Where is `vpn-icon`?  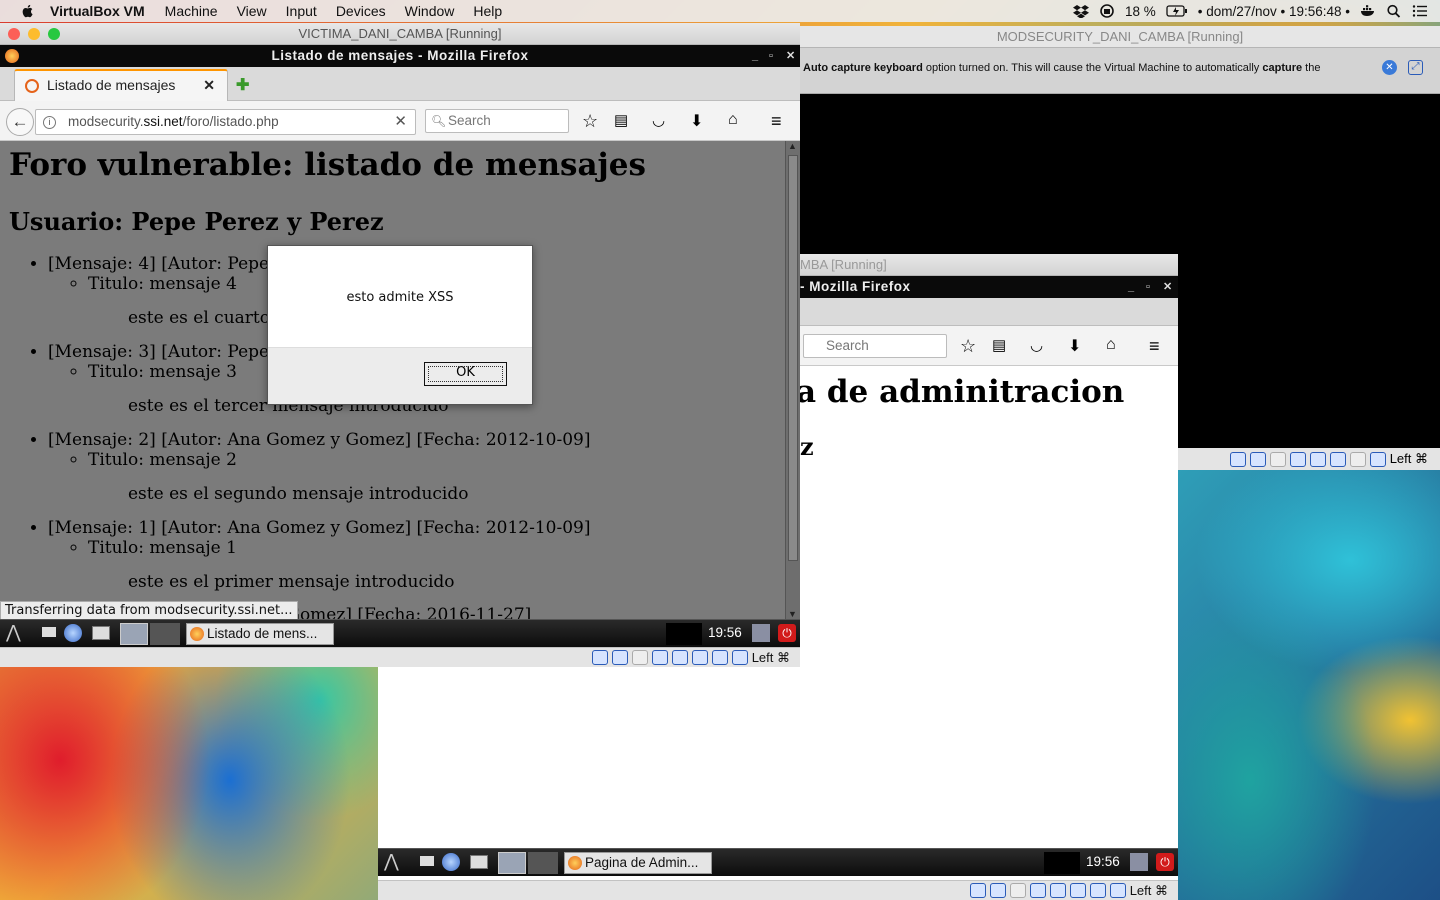
vpn-icon is located at coordinates (1107, 11).